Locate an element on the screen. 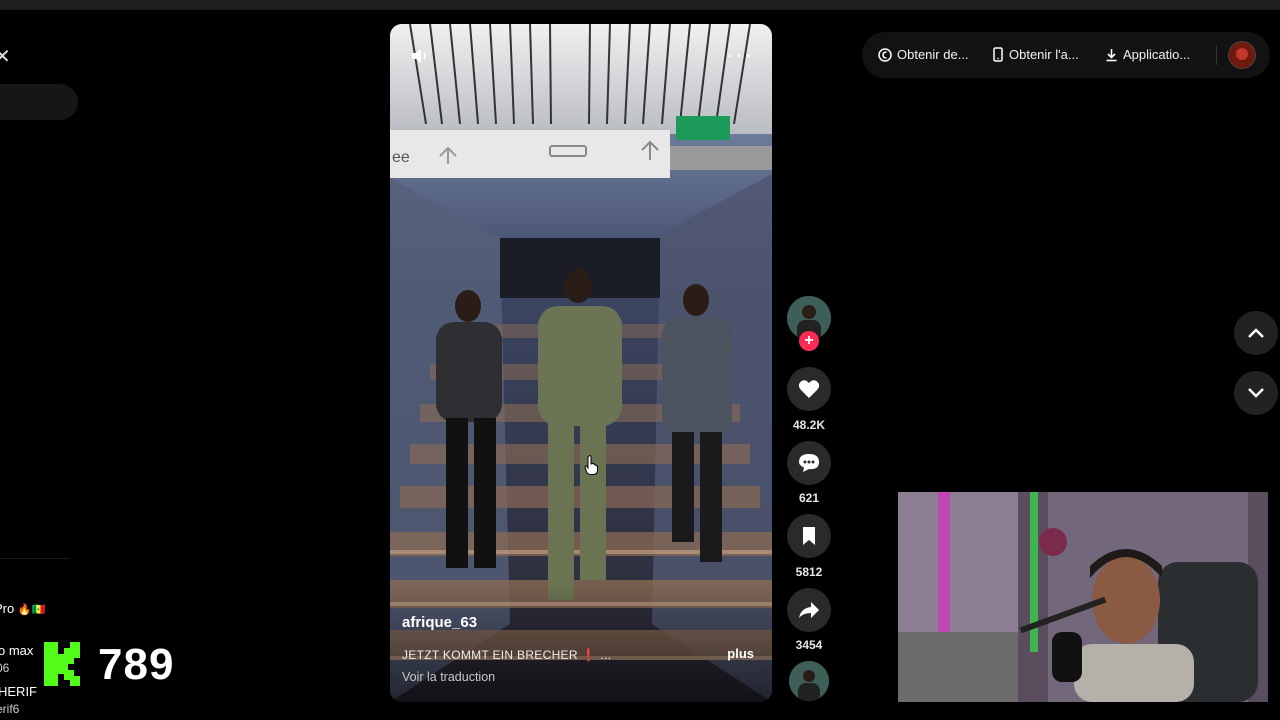 The width and height of the screenshot is (1280, 720). chat-user-1-name: Pro is located at coordinates (7, 608).